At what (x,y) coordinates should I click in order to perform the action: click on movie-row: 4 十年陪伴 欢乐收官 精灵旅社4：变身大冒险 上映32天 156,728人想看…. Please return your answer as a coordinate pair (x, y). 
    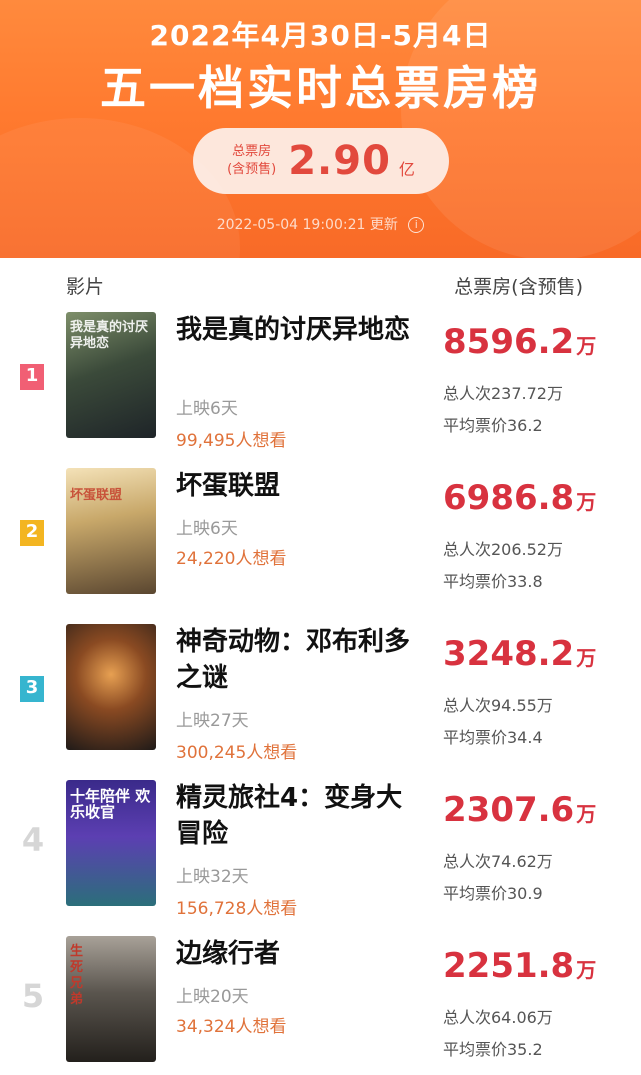
    Looking at the image, I should click on (320, 858).